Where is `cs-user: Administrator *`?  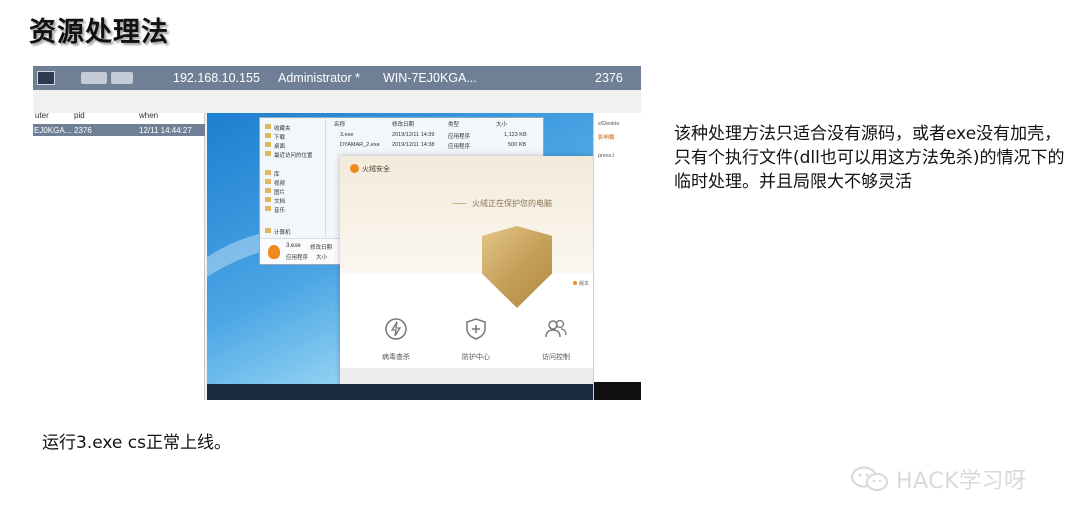
cs-user: Administrator * is located at coordinates (319, 78).